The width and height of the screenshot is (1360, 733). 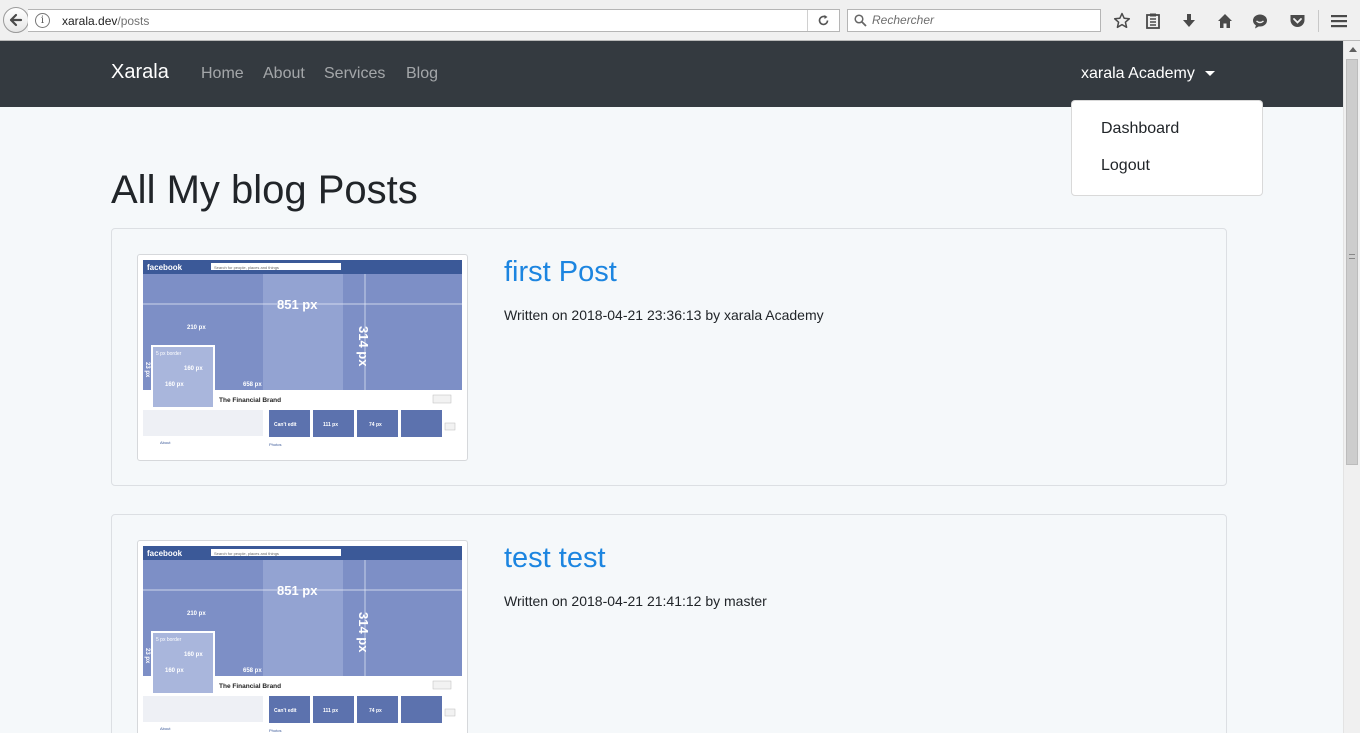 What do you see at coordinates (1352, 49) in the screenshot?
I see `scroll-up-arrow-icon` at bounding box center [1352, 49].